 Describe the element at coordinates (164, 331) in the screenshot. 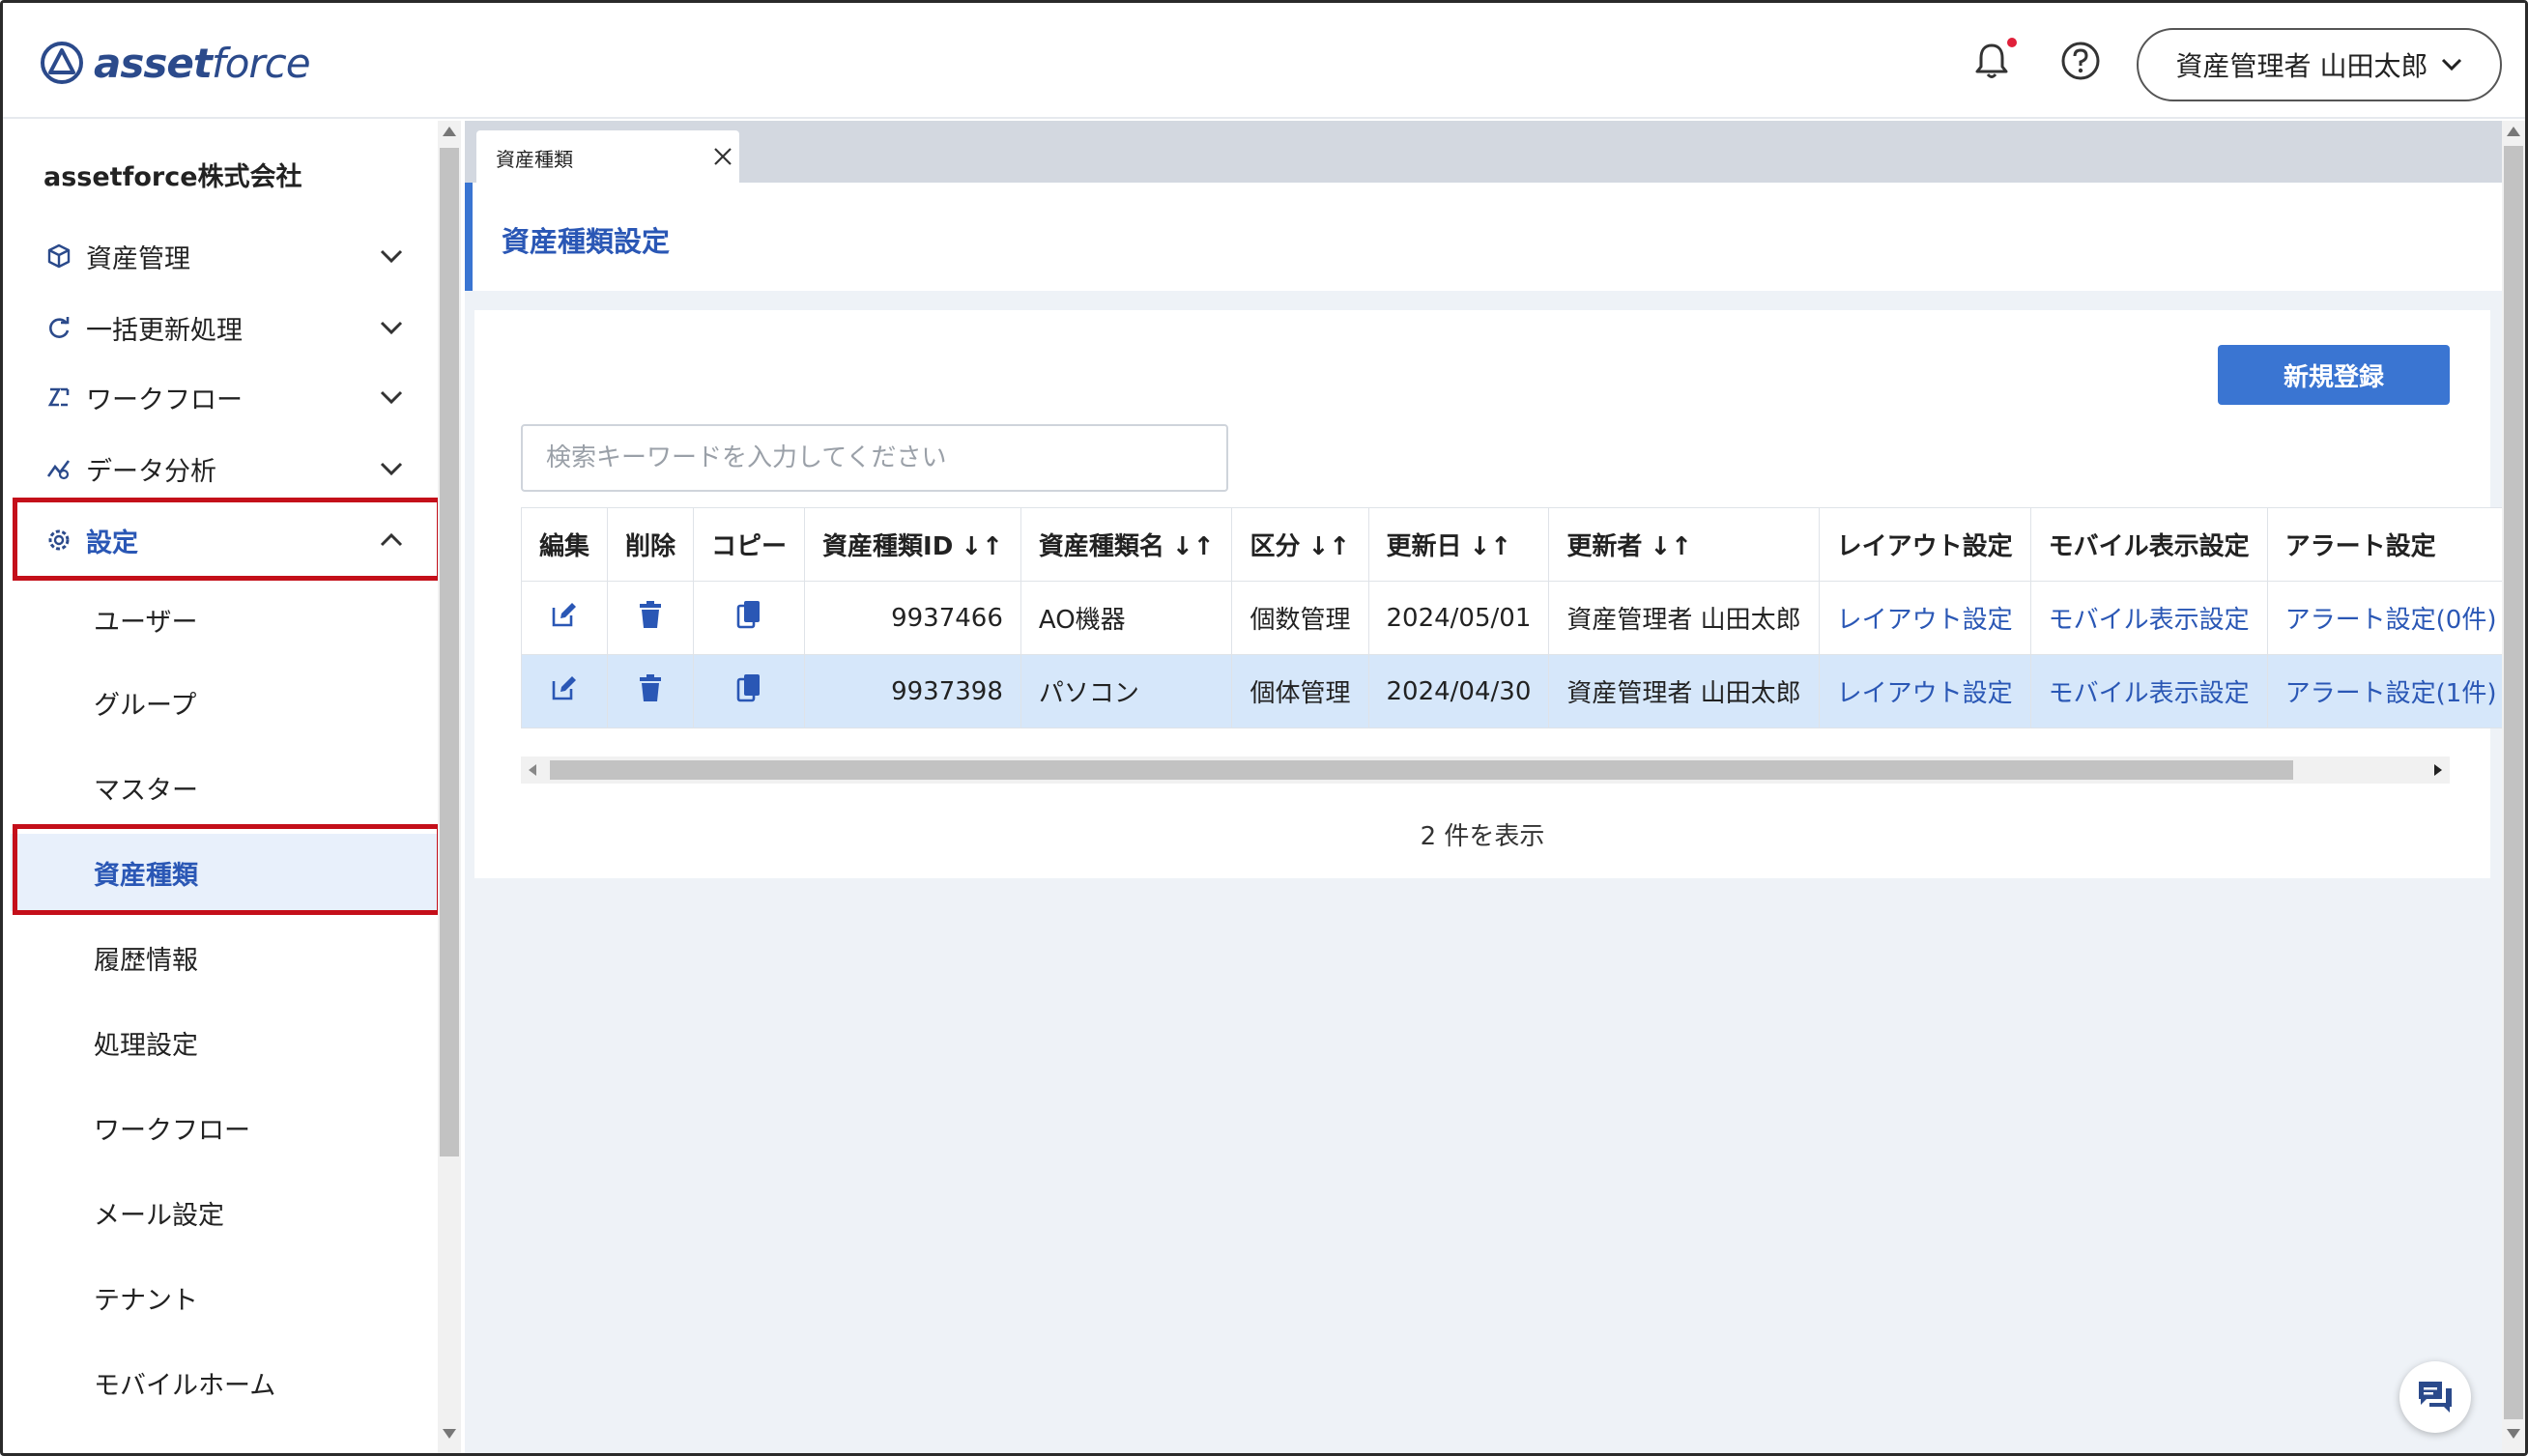

I see `sidebar-item-label: 一括更新処理` at that location.